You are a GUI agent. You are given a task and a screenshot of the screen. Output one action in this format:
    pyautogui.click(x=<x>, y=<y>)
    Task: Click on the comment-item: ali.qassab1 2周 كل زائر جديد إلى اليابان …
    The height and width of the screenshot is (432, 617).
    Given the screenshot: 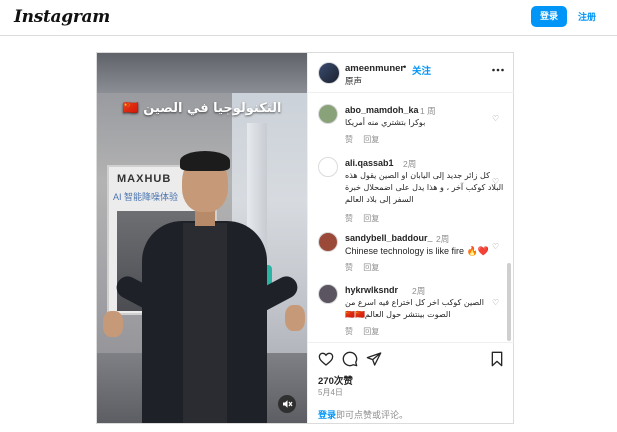 What is the action you would take?
    pyautogui.click(x=408, y=192)
    